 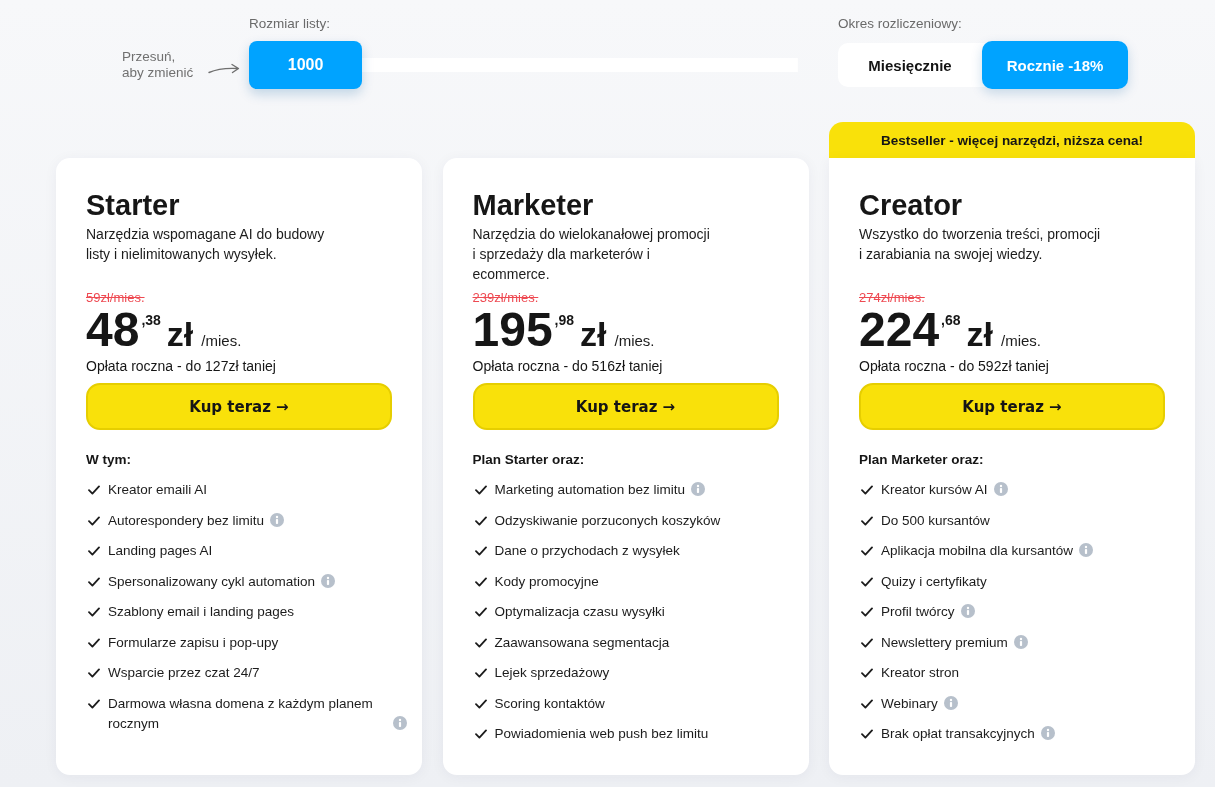 What do you see at coordinates (184, 673) in the screenshot?
I see `feature-text: Wsparcie przez czat 24/7` at bounding box center [184, 673].